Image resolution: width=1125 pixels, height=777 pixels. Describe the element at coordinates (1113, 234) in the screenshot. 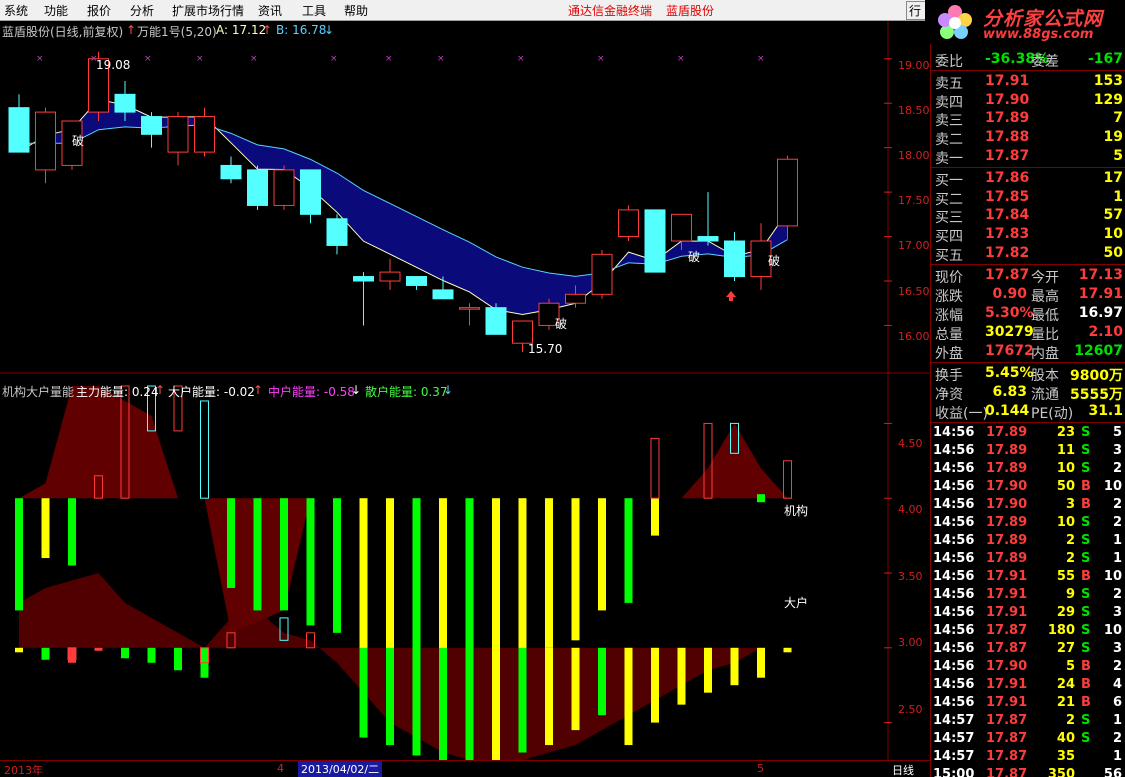

I see `buy-vol: 10` at that location.